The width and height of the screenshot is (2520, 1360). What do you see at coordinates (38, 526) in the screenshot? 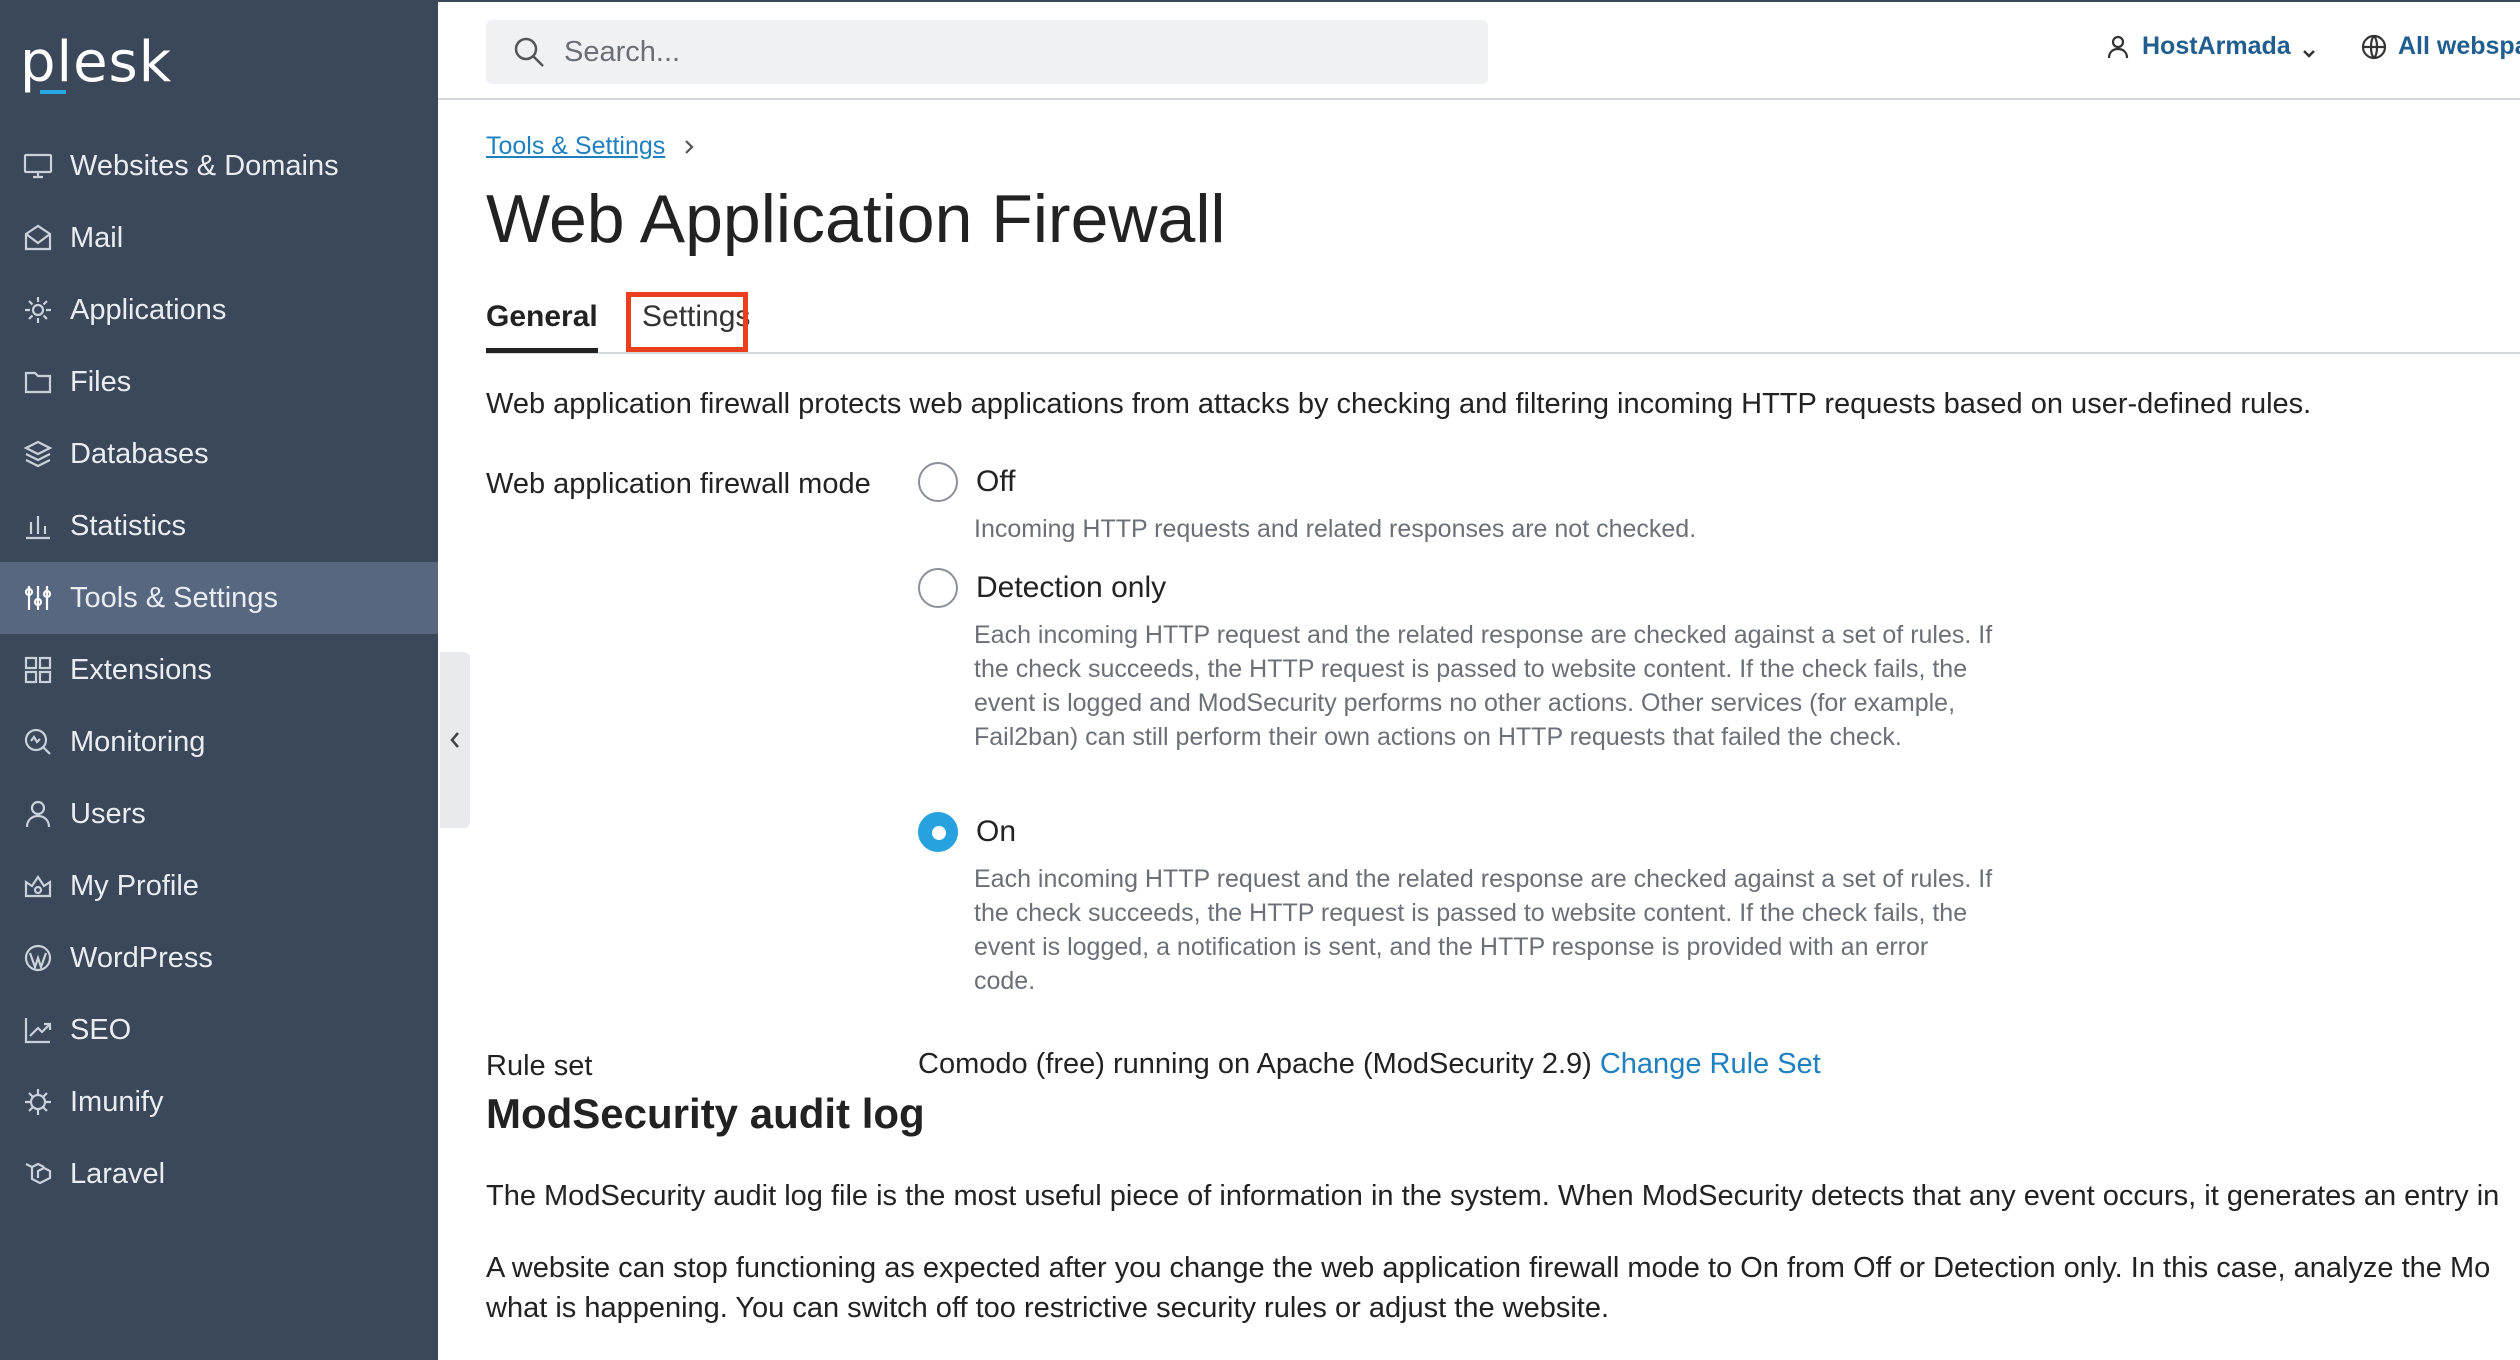
I see `bar-chart-icon` at bounding box center [38, 526].